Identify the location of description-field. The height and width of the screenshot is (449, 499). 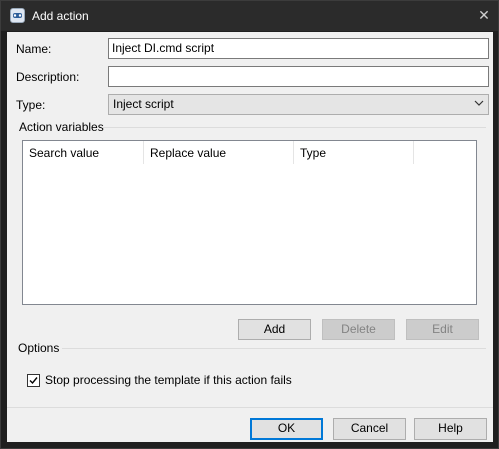
(298, 76).